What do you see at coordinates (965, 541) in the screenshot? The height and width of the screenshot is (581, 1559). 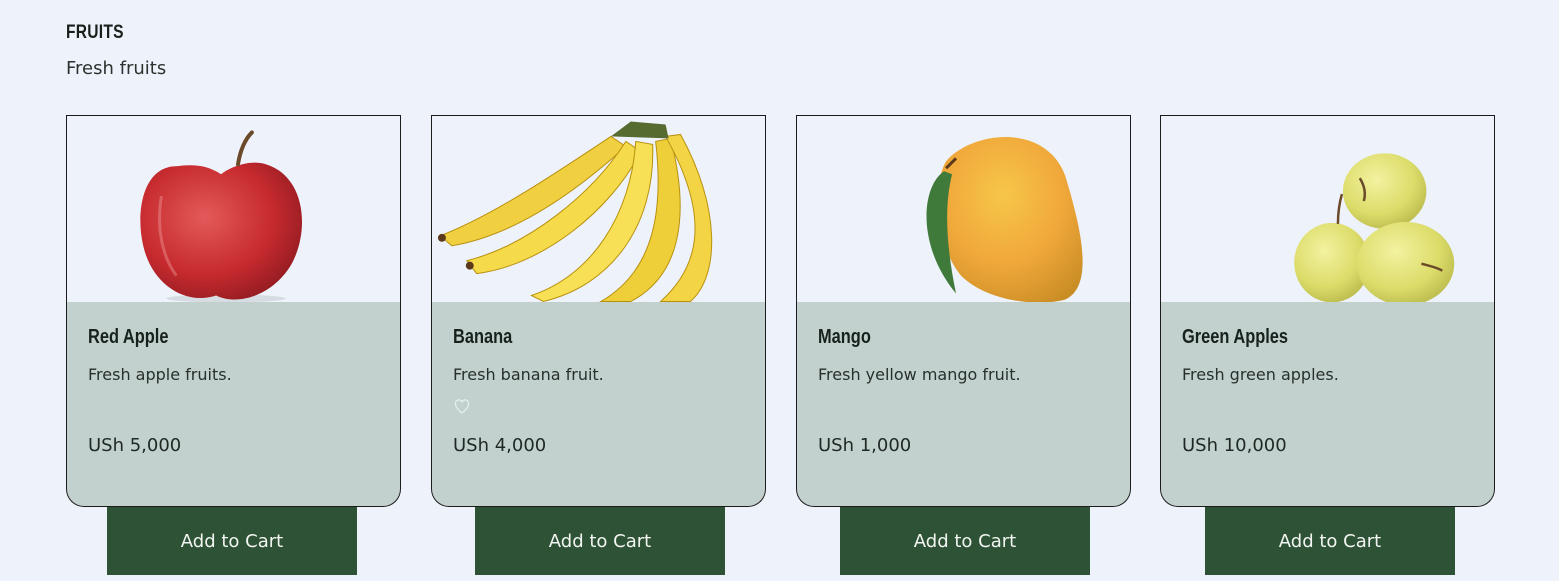 I see `add-to-cart-button-mango: Add to Cart` at bounding box center [965, 541].